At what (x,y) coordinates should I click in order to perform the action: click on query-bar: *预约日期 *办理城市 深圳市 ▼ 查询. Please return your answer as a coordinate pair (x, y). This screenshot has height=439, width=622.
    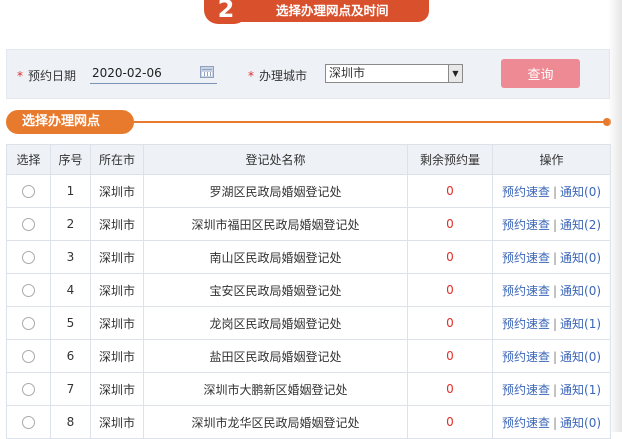
    Looking at the image, I should click on (308, 74).